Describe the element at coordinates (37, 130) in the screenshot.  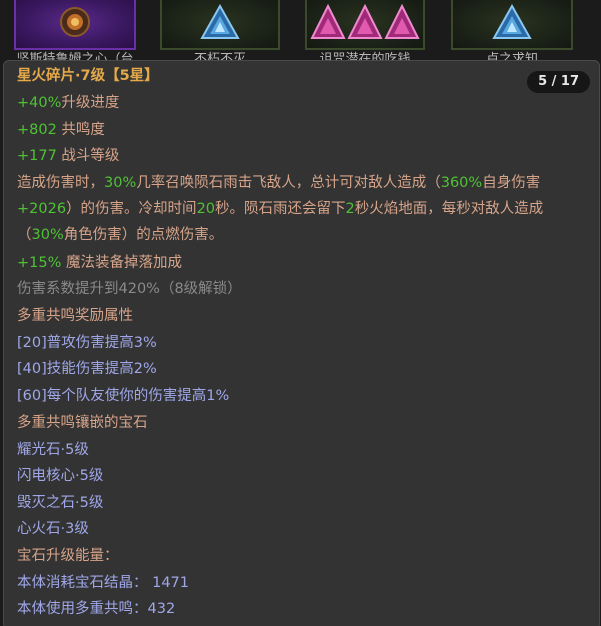
I see `stat-value: +802` at that location.